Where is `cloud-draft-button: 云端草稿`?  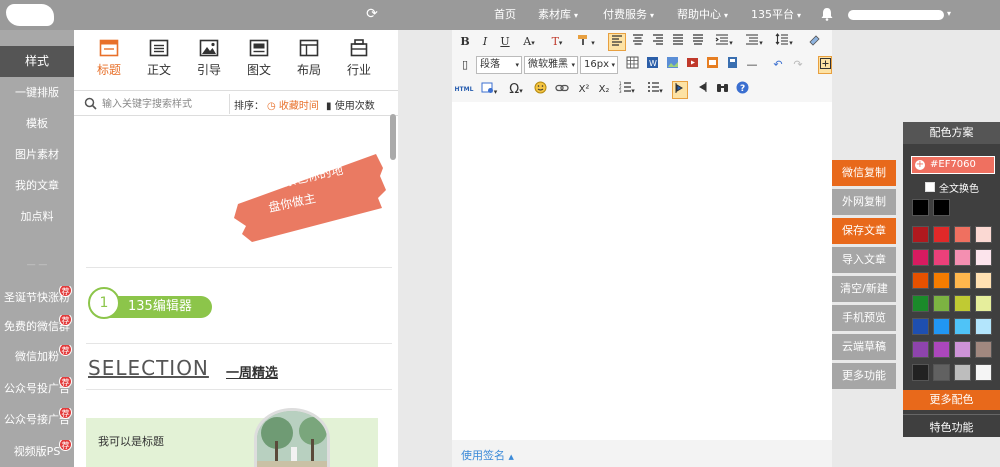
cloud-draft-button: 云端草稿 is located at coordinates (864, 347).